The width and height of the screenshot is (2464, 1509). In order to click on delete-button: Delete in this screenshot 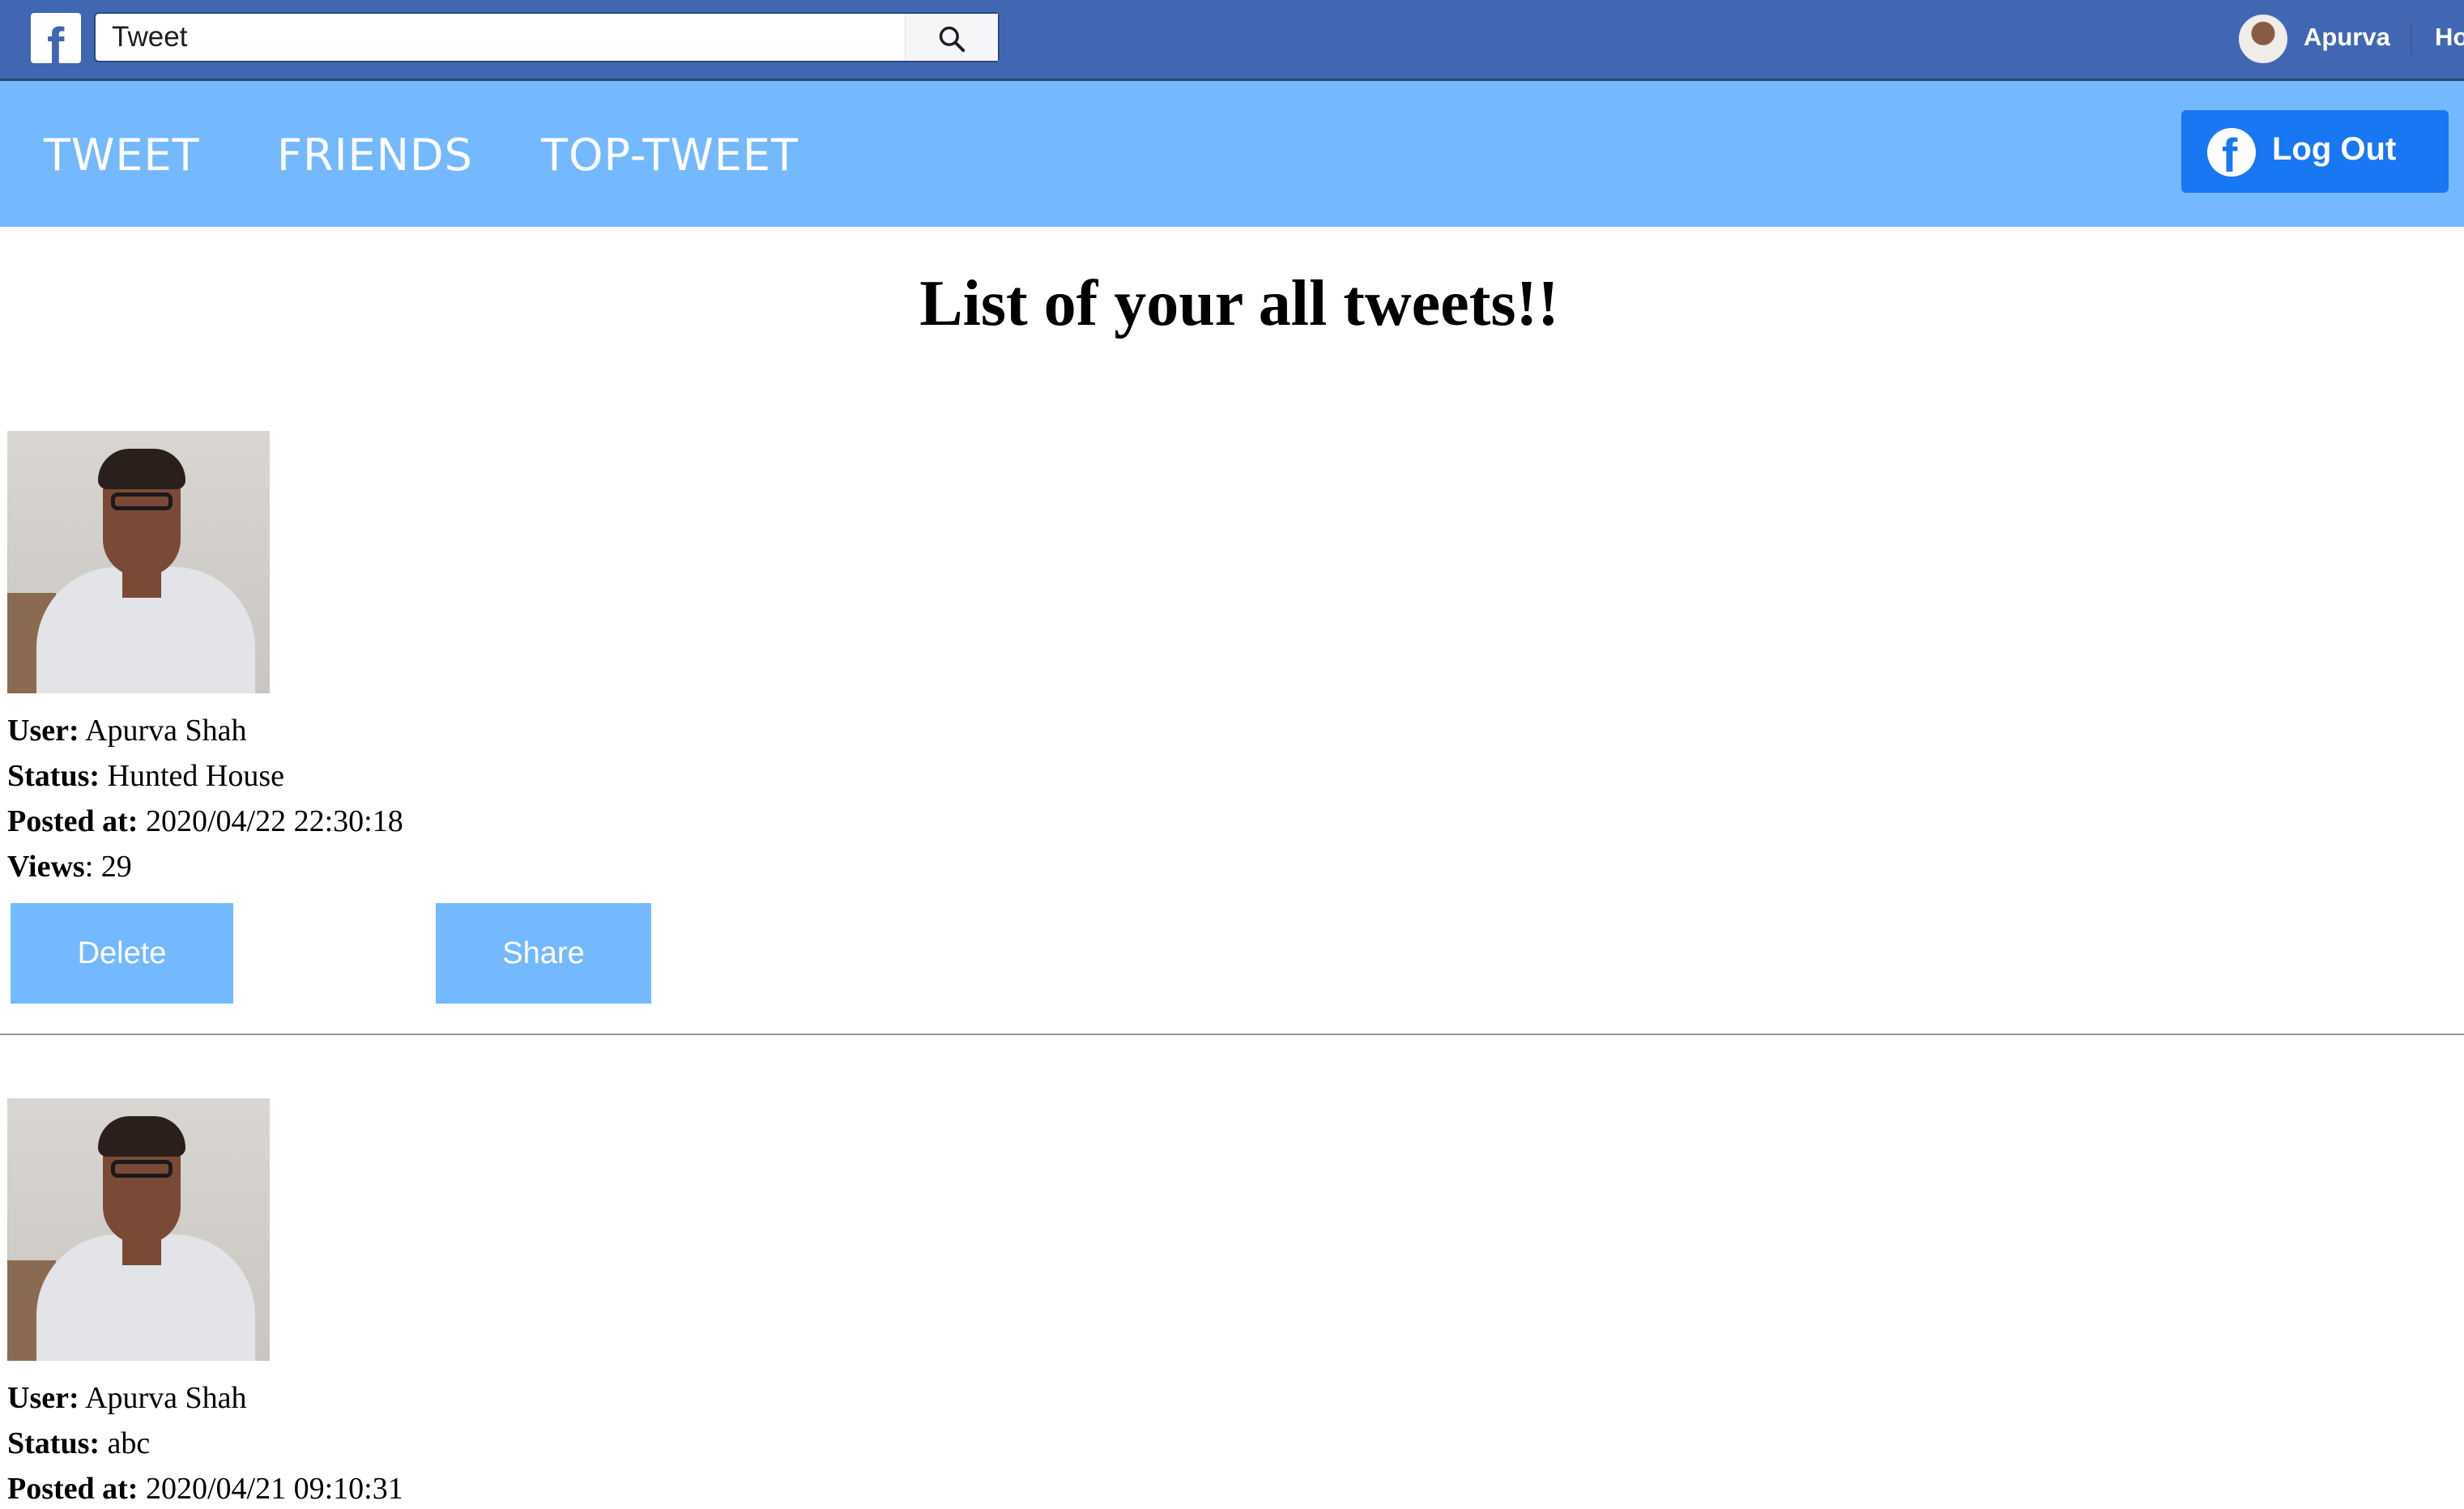, I will do `click(122, 954)`.